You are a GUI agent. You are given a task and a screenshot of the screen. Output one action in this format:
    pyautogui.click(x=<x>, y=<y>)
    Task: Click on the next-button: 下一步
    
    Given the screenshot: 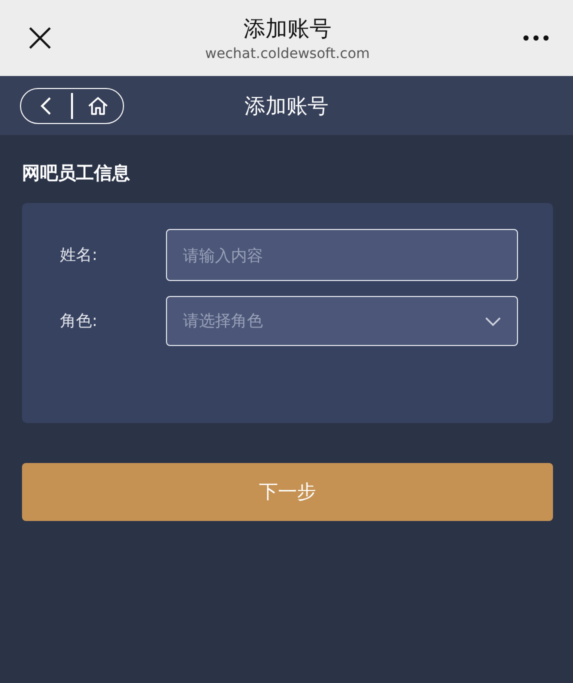 What is the action you would take?
    pyautogui.click(x=287, y=492)
    